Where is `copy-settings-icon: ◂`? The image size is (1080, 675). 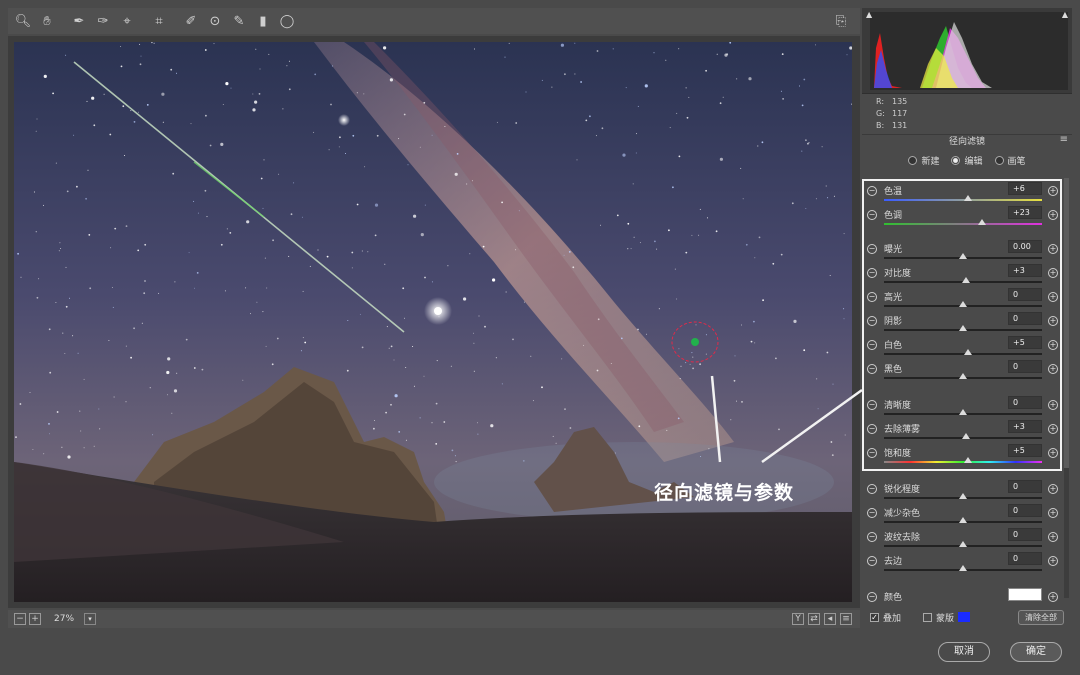
copy-settings-icon: ◂ is located at coordinates (830, 619).